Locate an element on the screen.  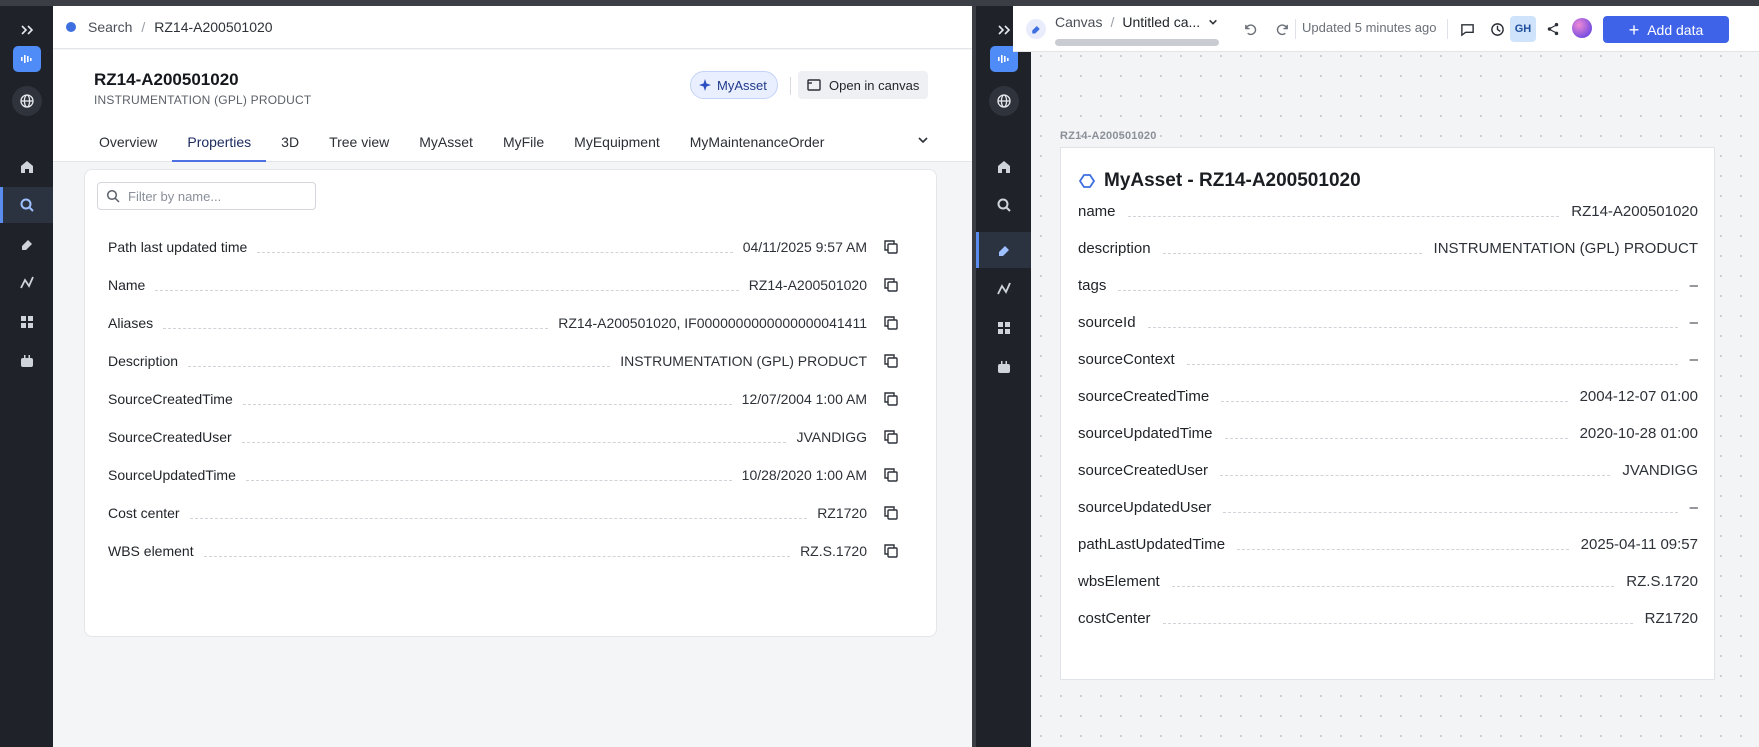
chevron-down-icon is located at coordinates (1213, 22).